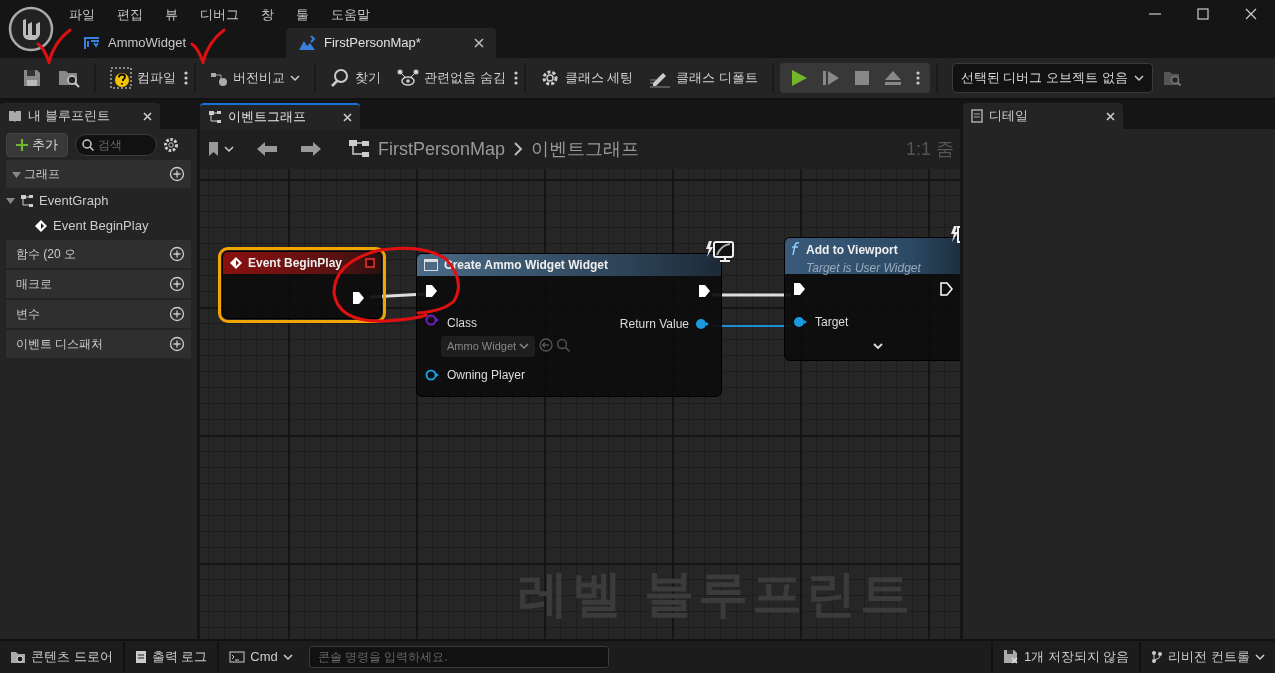 This screenshot has width=1275, height=673. What do you see at coordinates (80, 116) in the screenshot?
I see `panel-tab: 내 블루프린트` at bounding box center [80, 116].